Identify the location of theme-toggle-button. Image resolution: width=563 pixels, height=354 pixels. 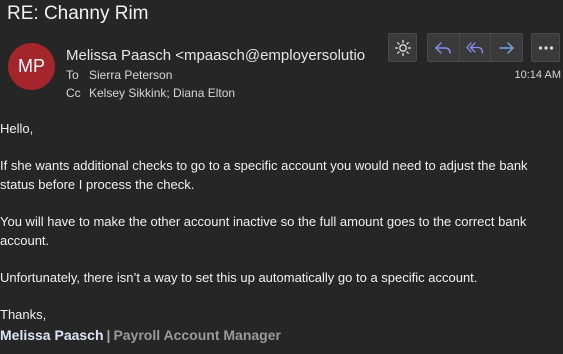
(402, 47).